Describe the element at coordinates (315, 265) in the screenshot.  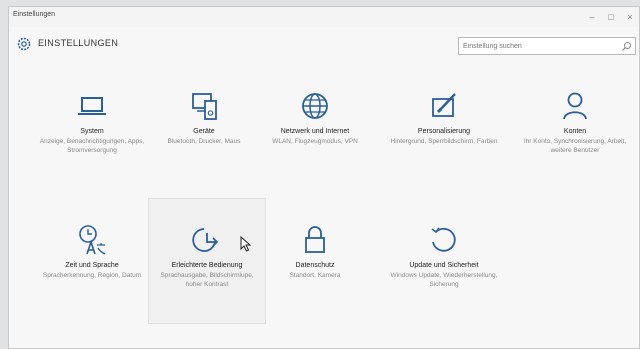
I see `tile-label: Datenschutz` at that location.